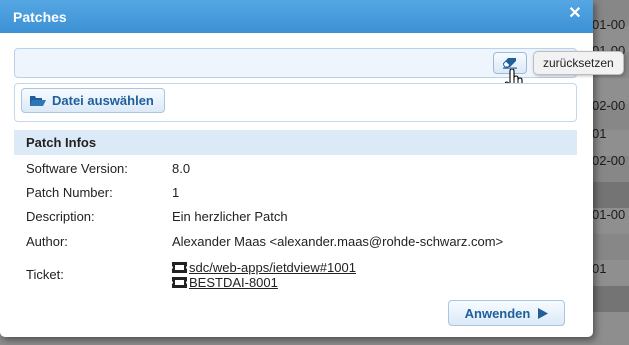  I want to click on ticket-link-item: BESTDAI-8001, so click(225, 282).